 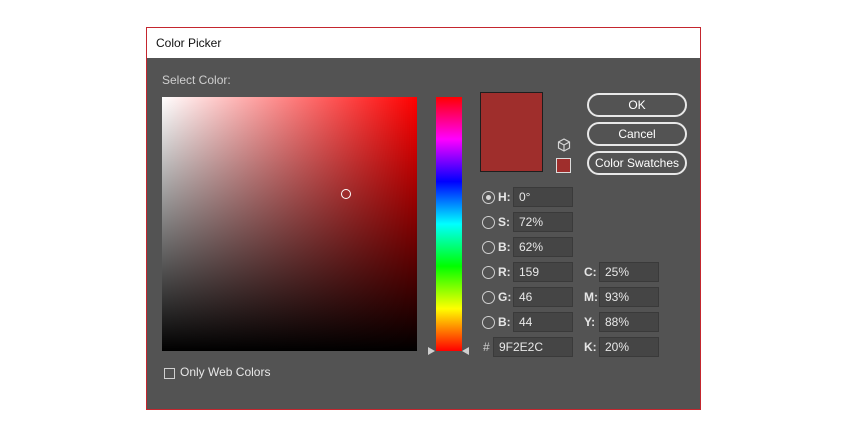 I want to click on hue-slider-left-arrow, so click(x=431, y=351).